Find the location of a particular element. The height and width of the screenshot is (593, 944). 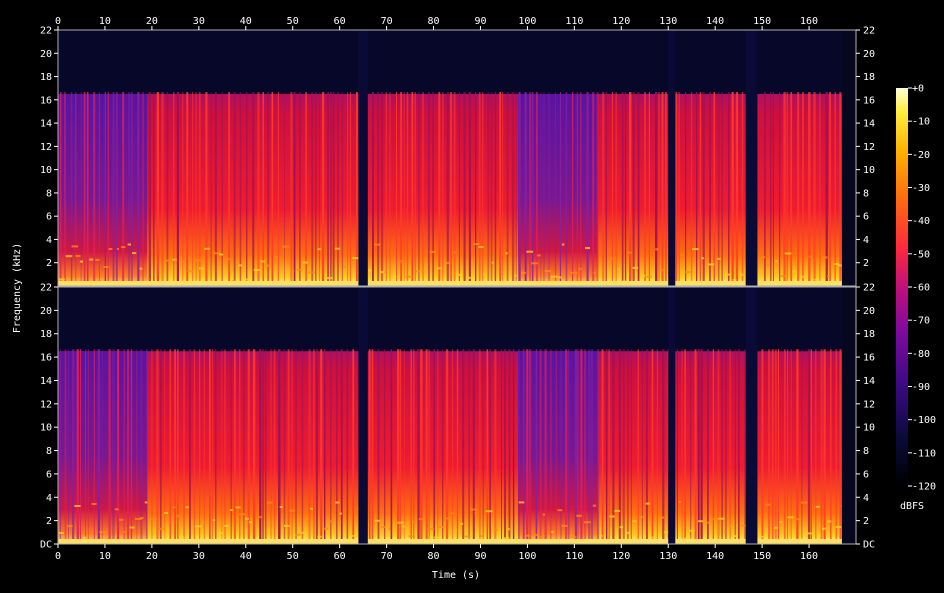

x-tick-label: 120 is located at coordinates (621, 21).